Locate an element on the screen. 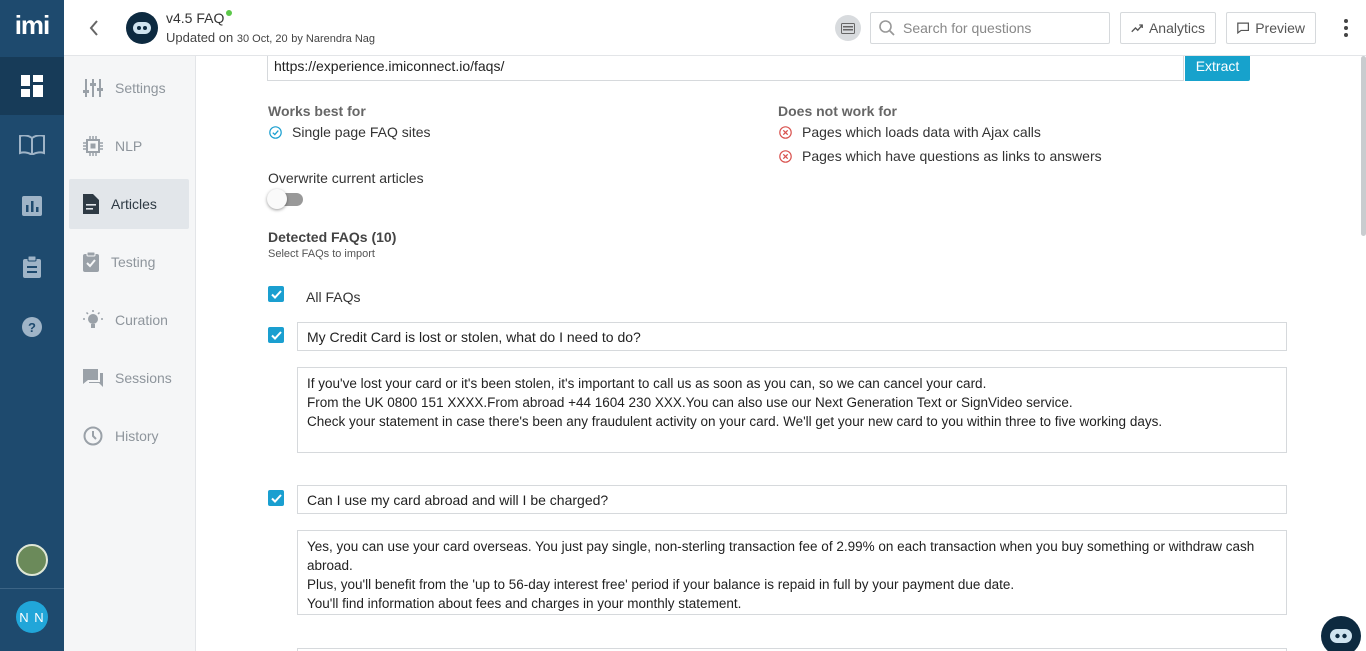 The width and height of the screenshot is (1366, 651). rail-item-analytics is located at coordinates (32, 206).